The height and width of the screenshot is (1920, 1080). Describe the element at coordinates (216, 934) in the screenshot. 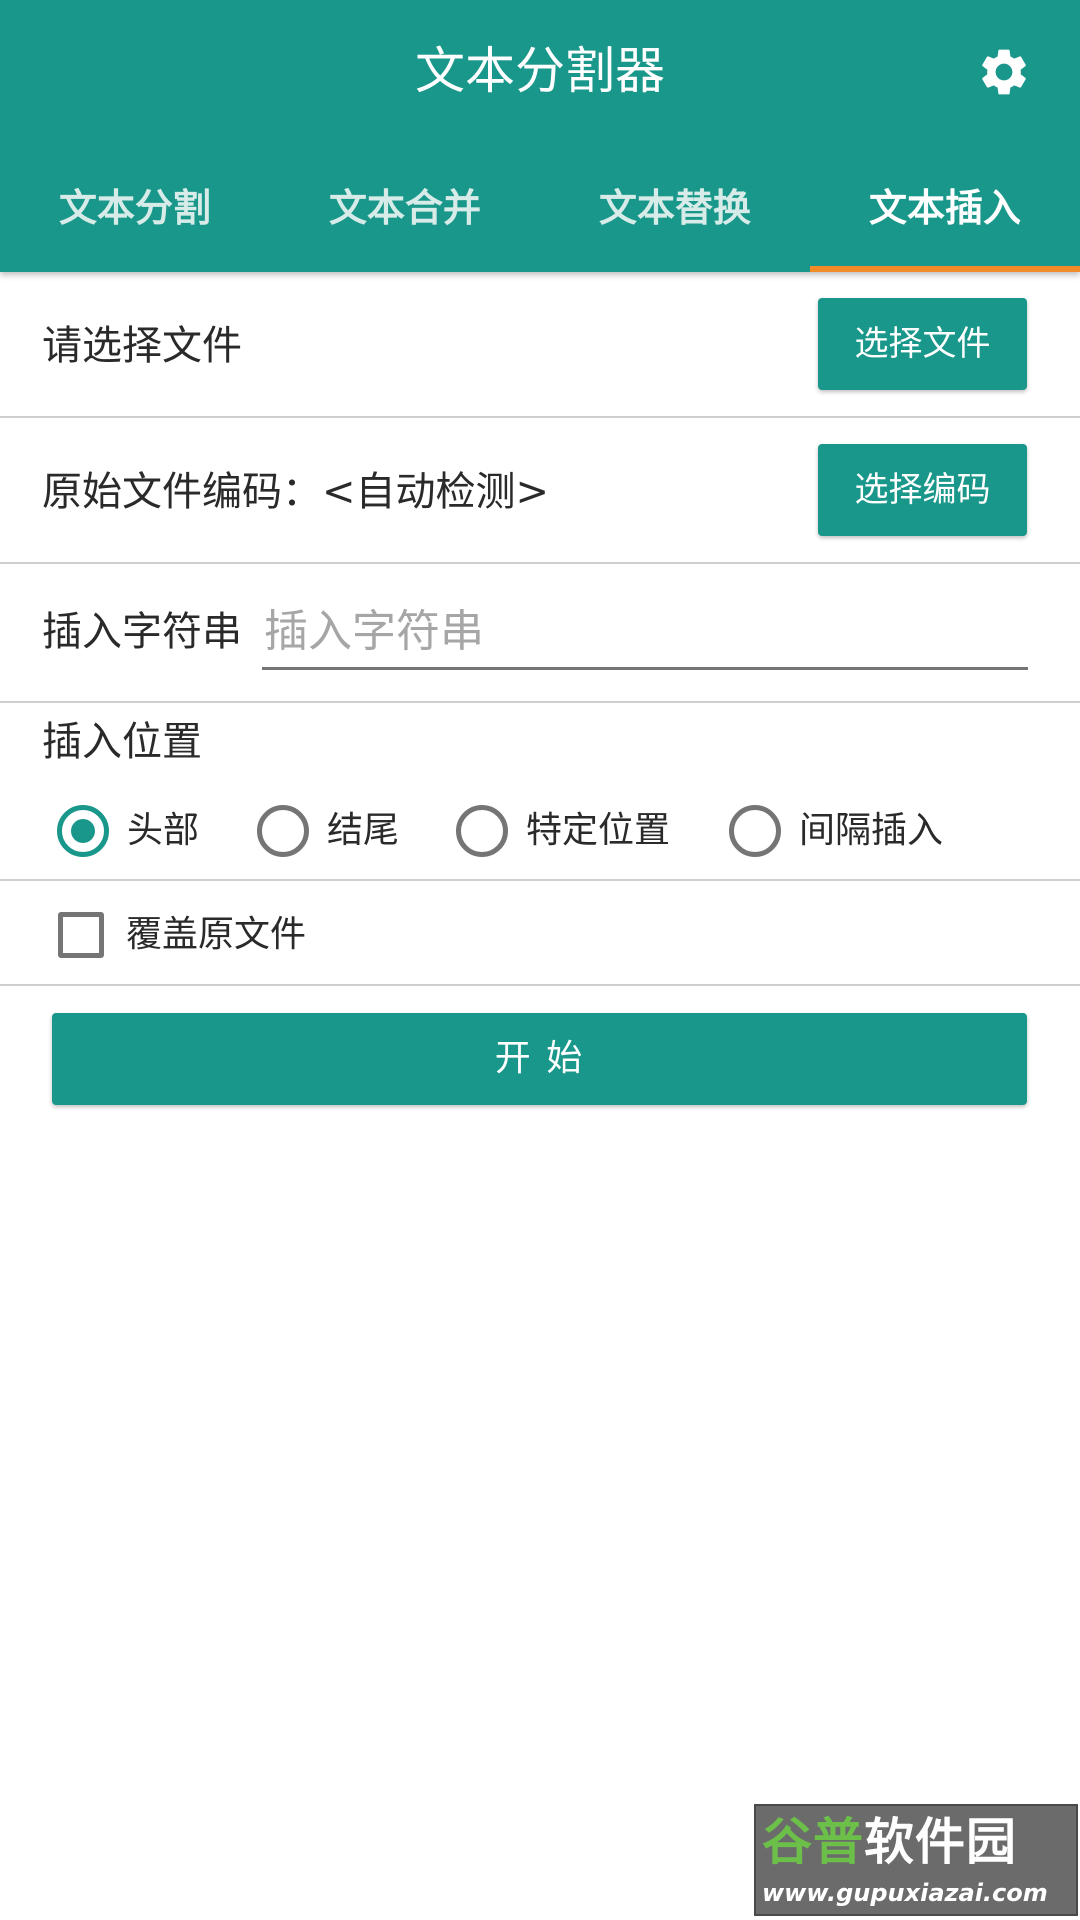

I see `overwrite-checkbox-label: 覆盖原文件` at that location.